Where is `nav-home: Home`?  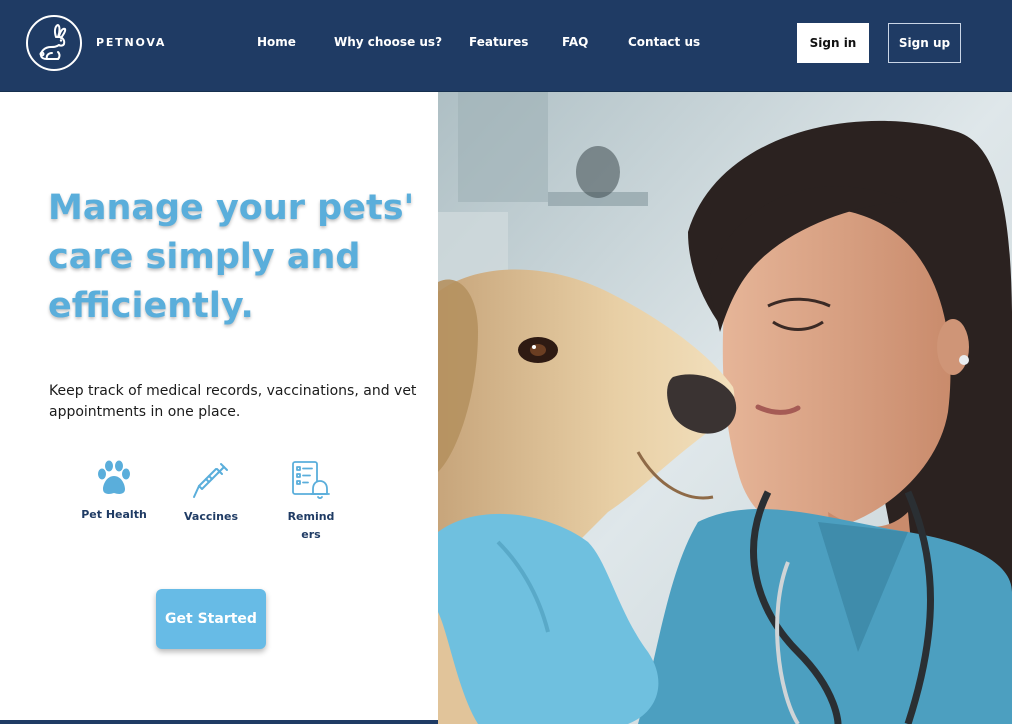
nav-home: Home is located at coordinates (276, 42).